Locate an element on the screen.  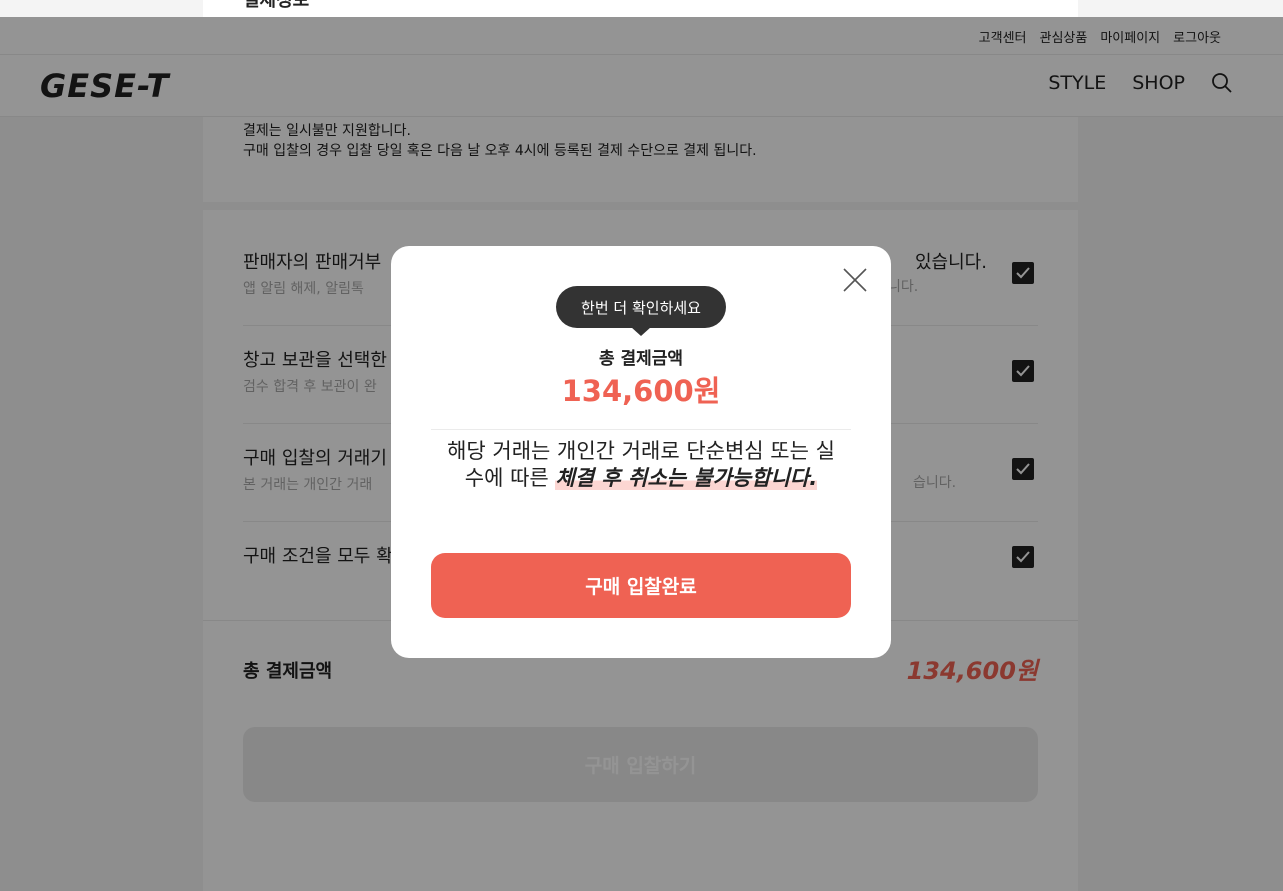
top-strip: 결제정보 is located at coordinates (641, 8).